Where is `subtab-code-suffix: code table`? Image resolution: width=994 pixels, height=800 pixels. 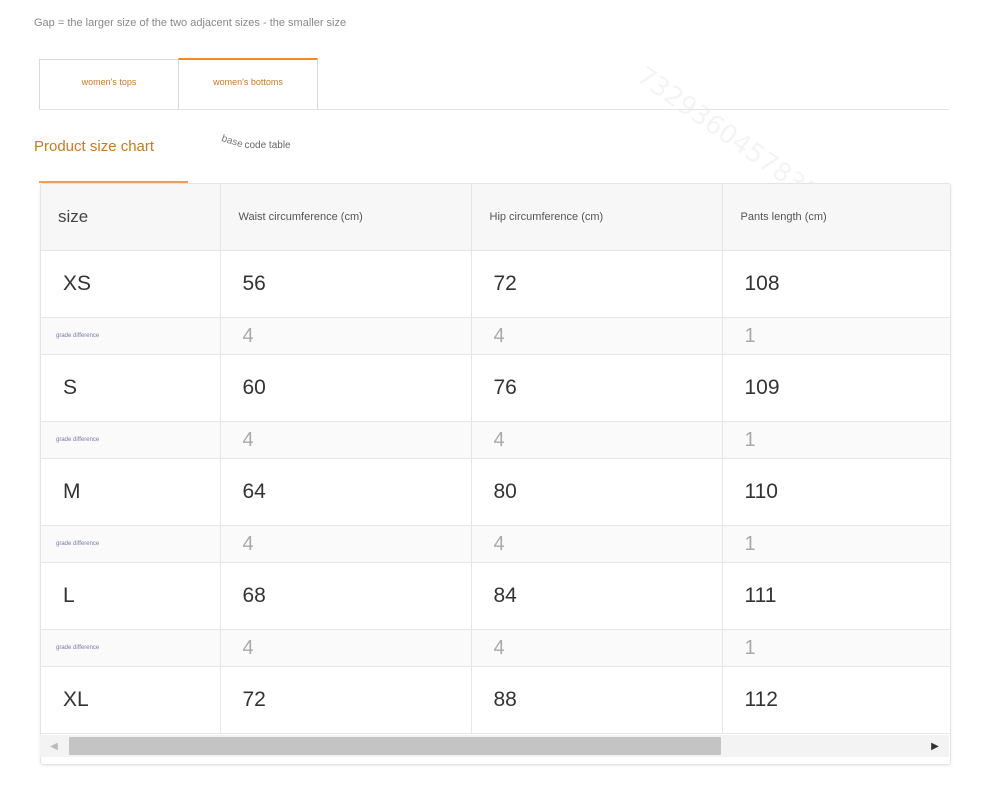
subtab-code-suffix: code table is located at coordinates (267, 145).